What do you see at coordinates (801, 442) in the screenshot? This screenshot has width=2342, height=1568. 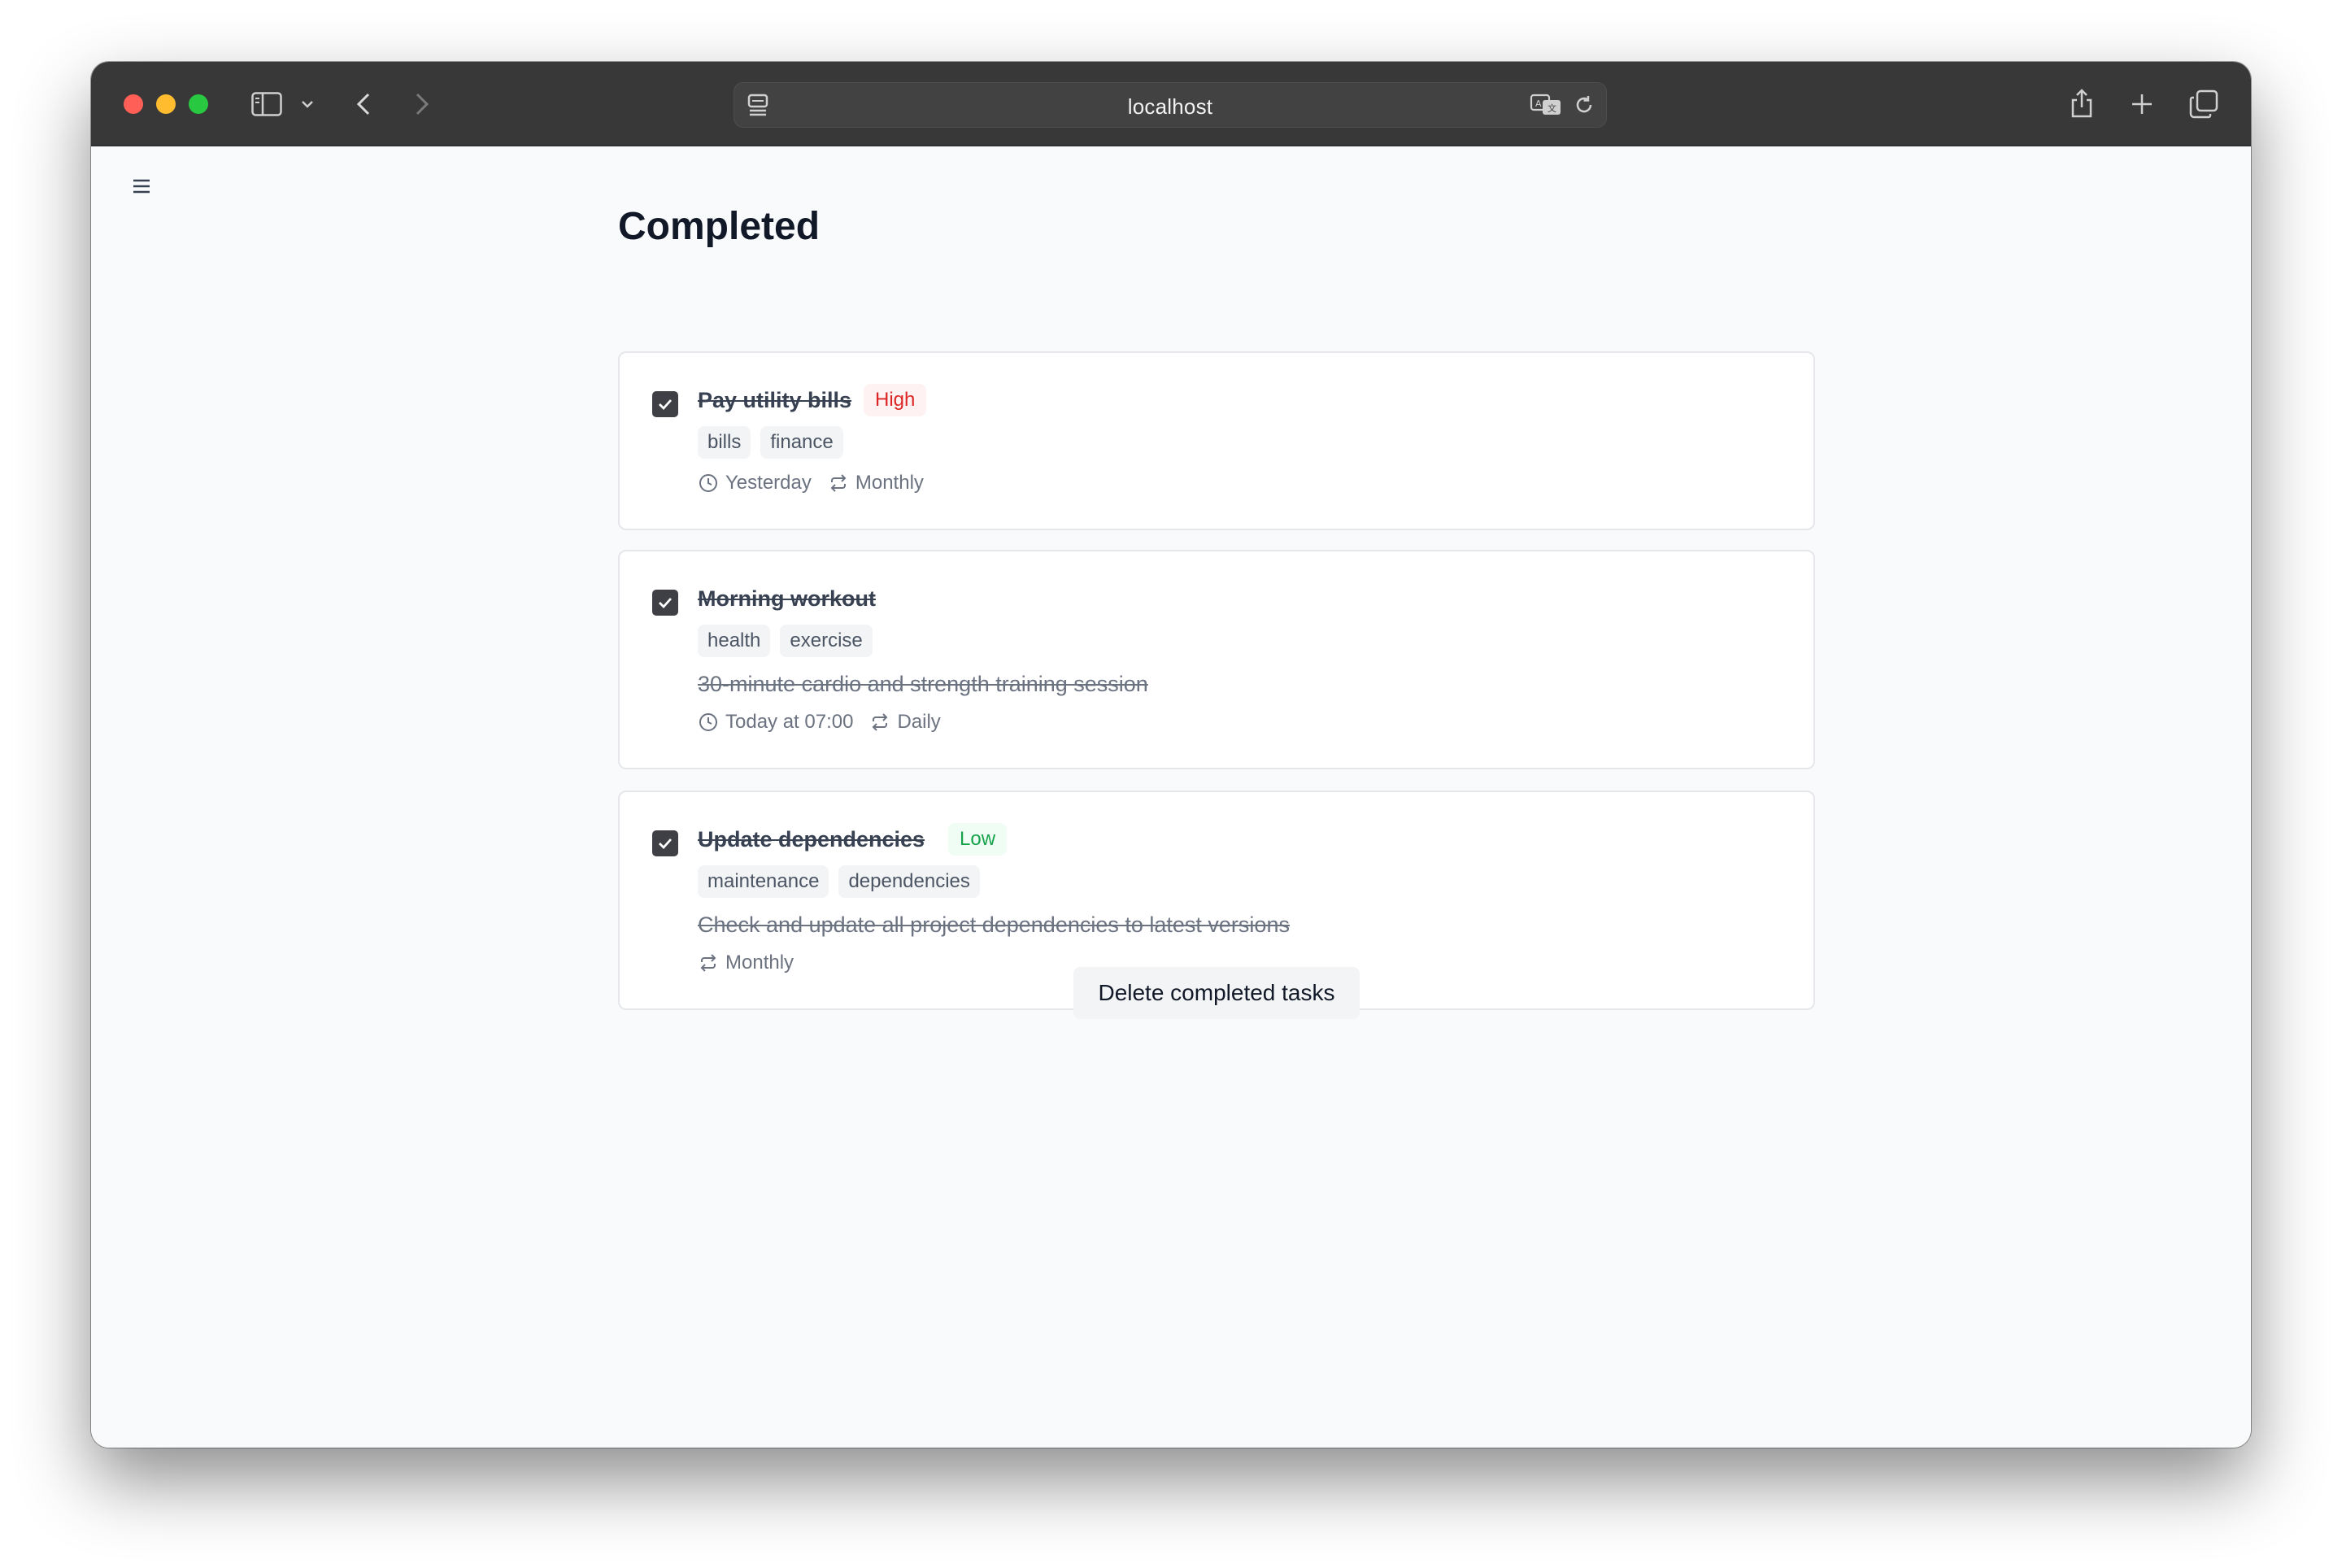 I see `tag: finance` at bounding box center [801, 442].